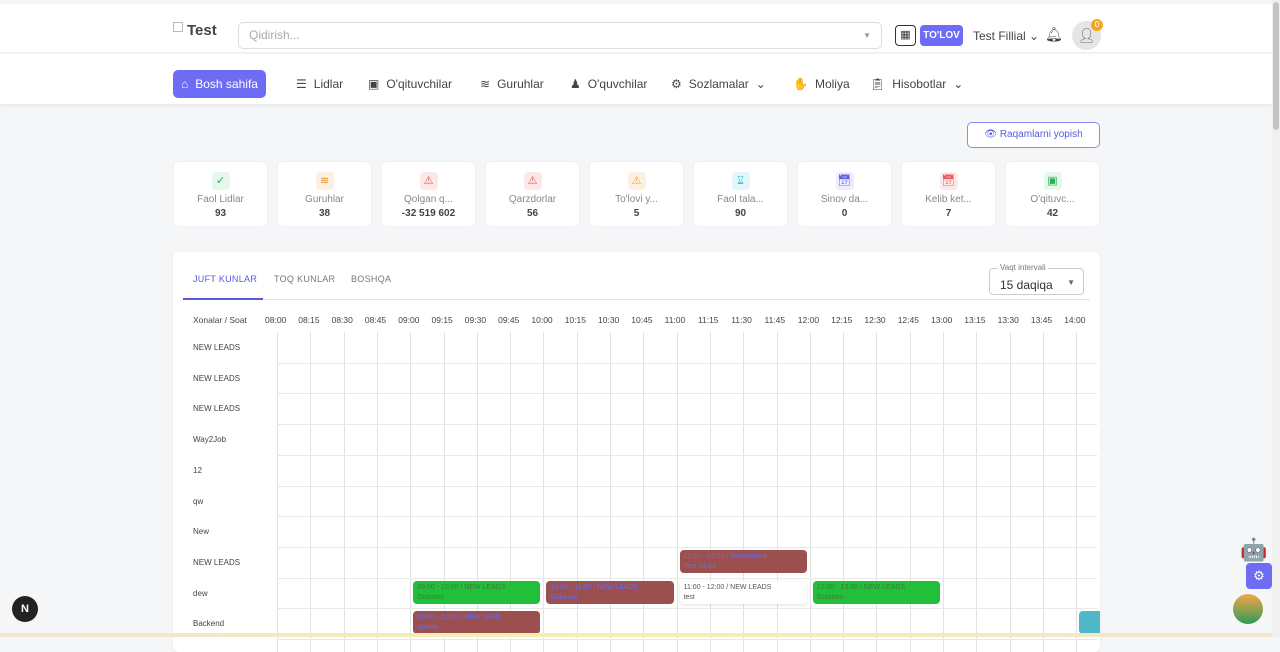  I want to click on stat-card: 📅︎ Kelib ket... 7, so click(948, 194).